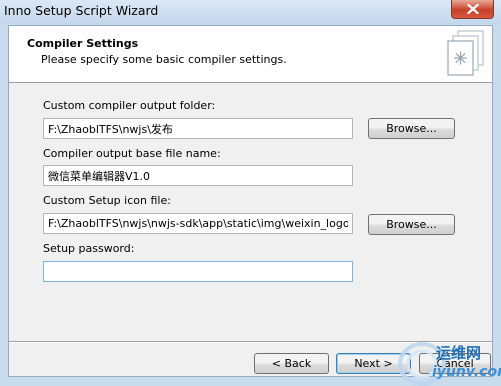  I want to click on output-folder-field, so click(198, 128).